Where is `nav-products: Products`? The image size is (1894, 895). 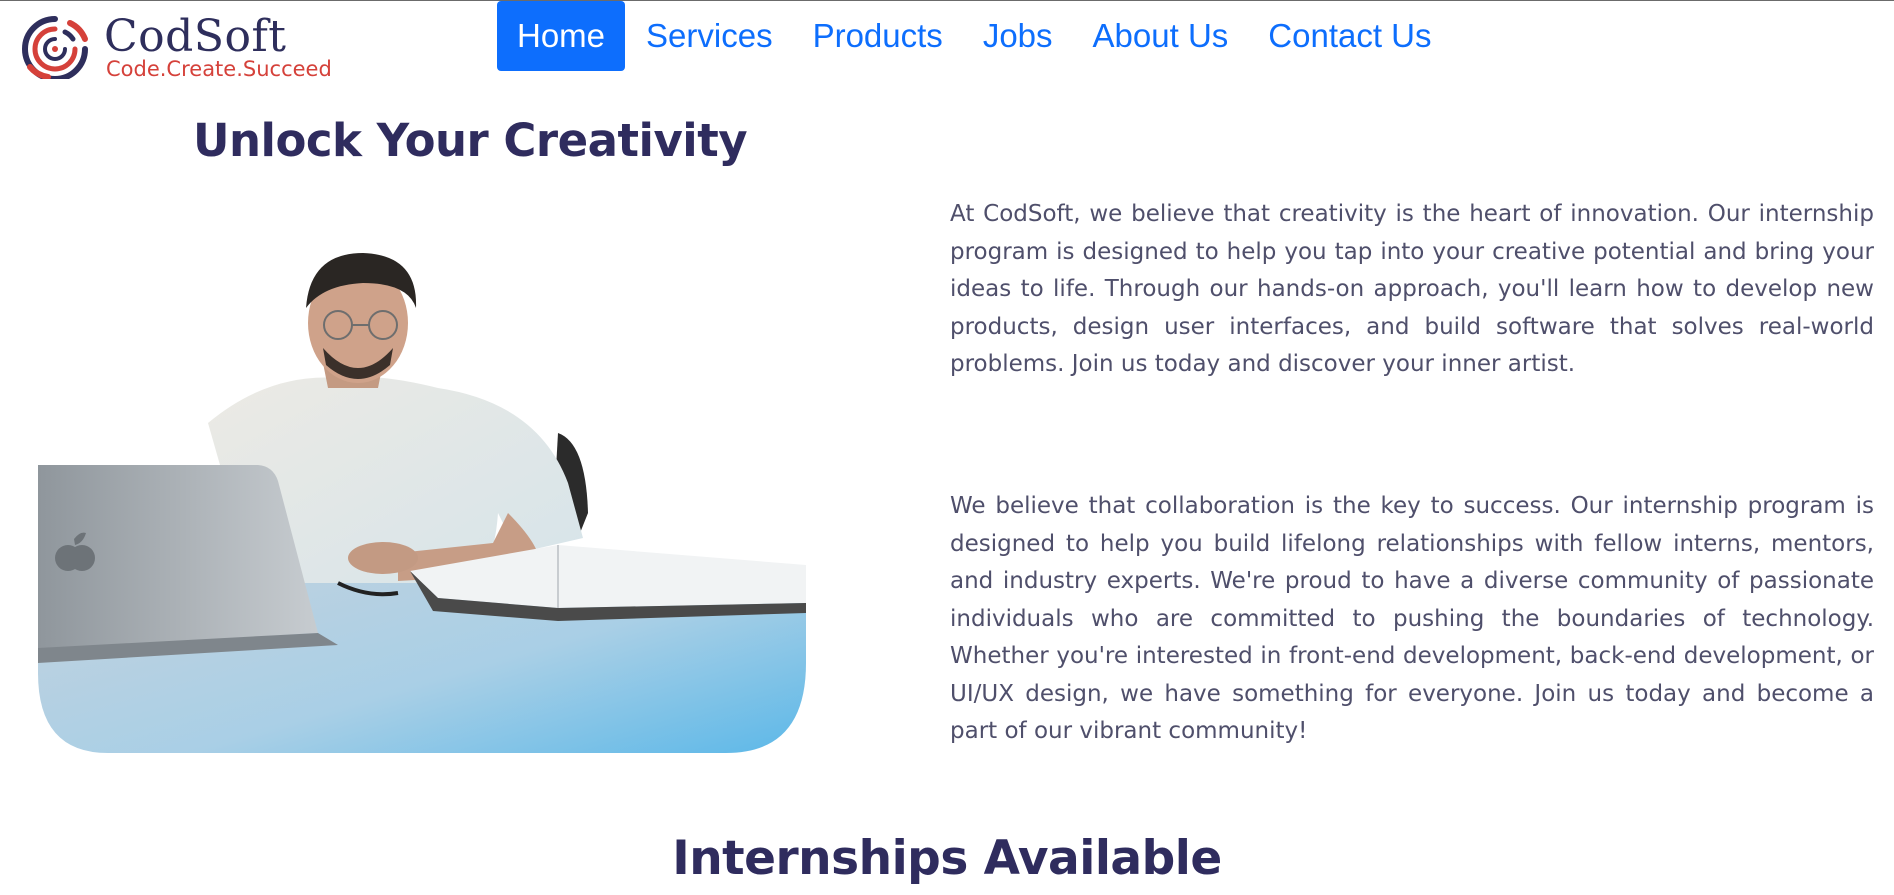 nav-products: Products is located at coordinates (878, 36).